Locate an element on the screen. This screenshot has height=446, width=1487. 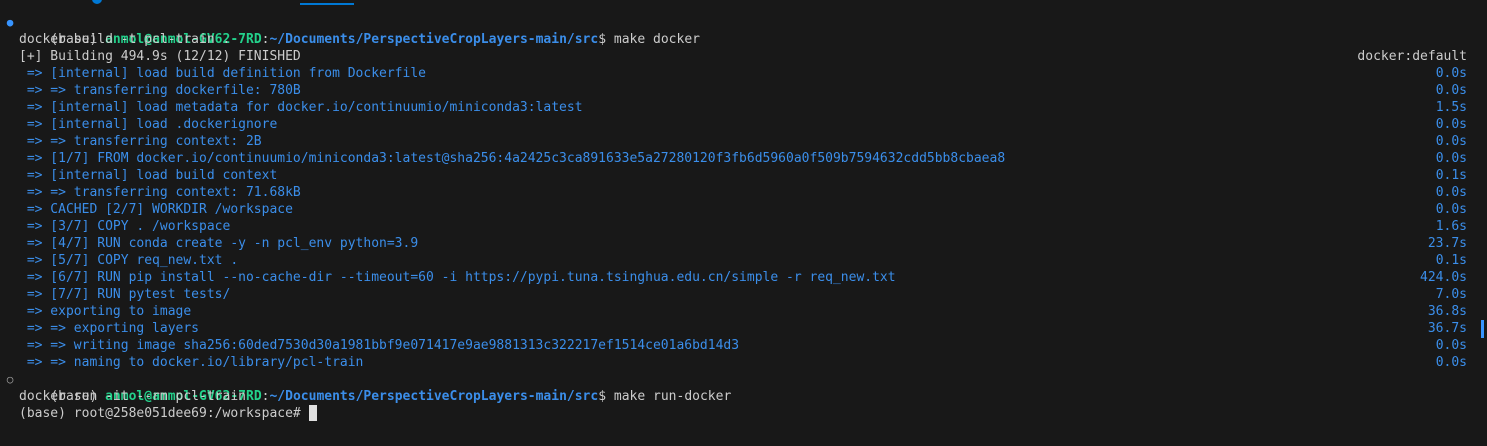
command-success-icon: ● is located at coordinates (10, 22).